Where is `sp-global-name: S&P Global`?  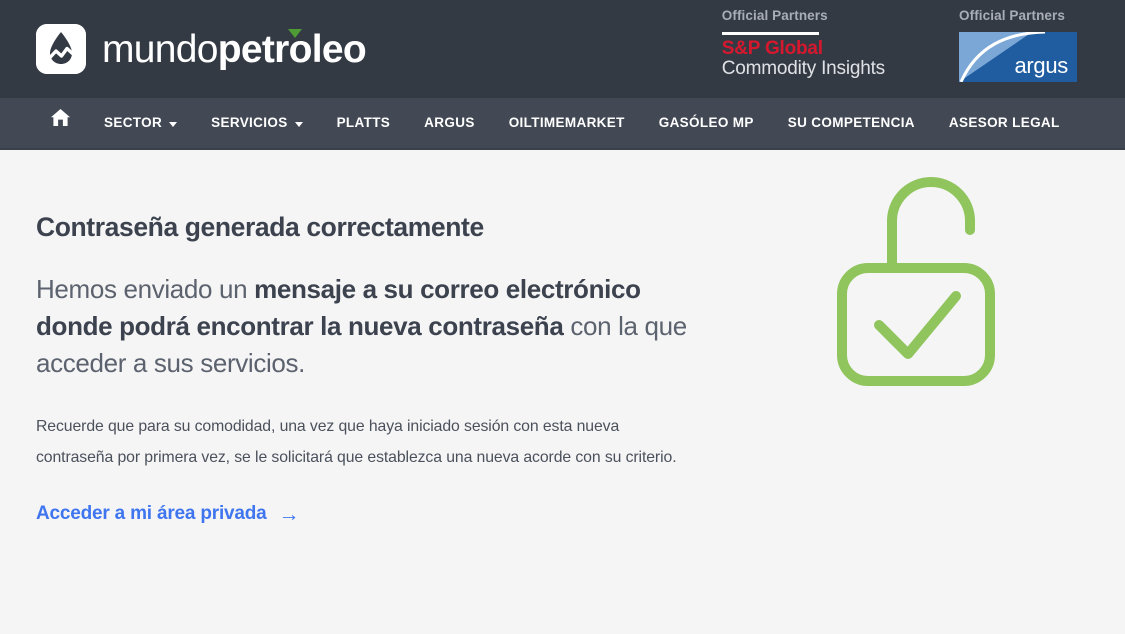
sp-global-name: S&P Global is located at coordinates (772, 48).